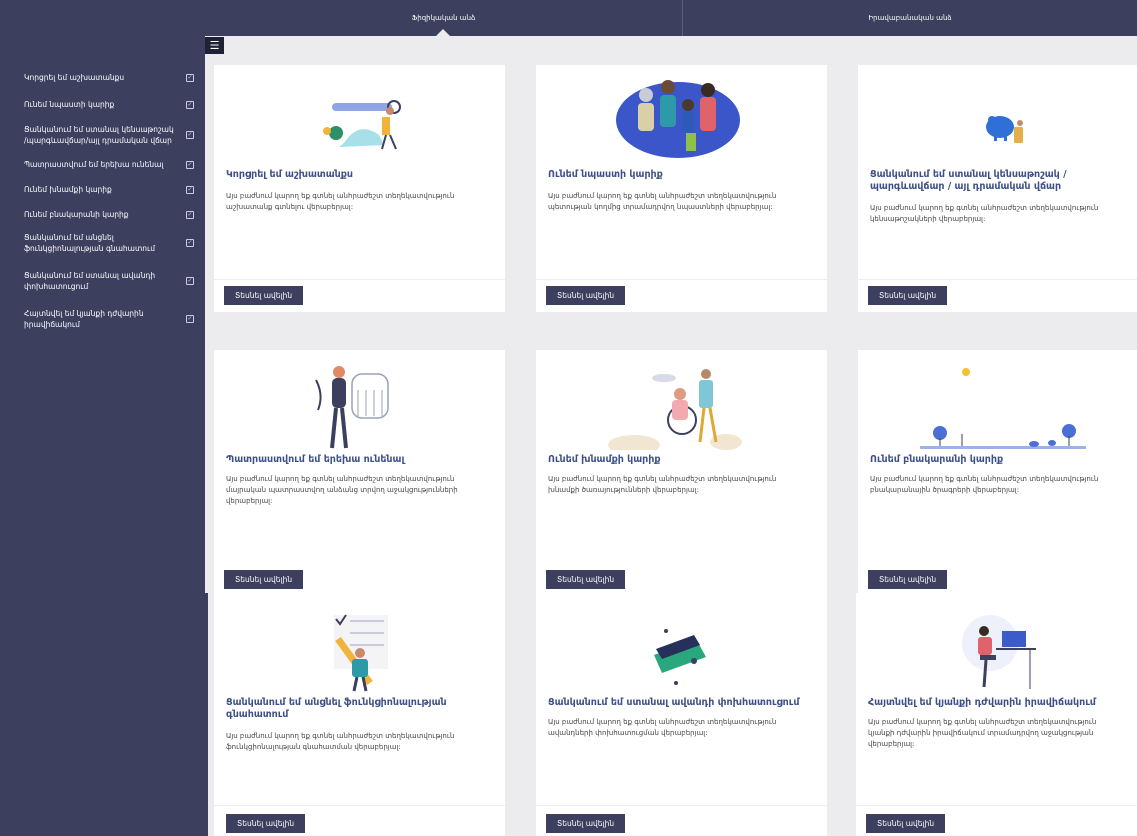  I want to click on sidebar-item-lost-job: Կորցրել եմ աշխատանքս ✓, so click(109, 77).